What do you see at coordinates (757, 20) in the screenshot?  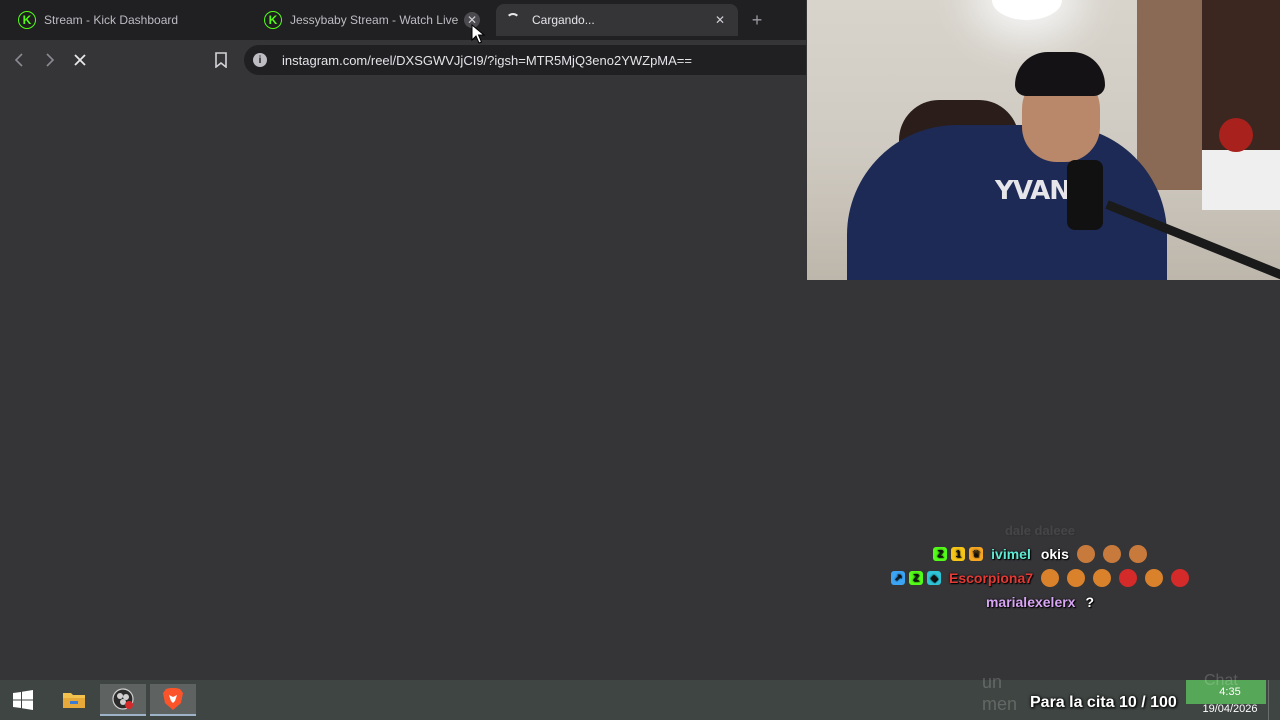 I see `new-tab-button: +` at bounding box center [757, 20].